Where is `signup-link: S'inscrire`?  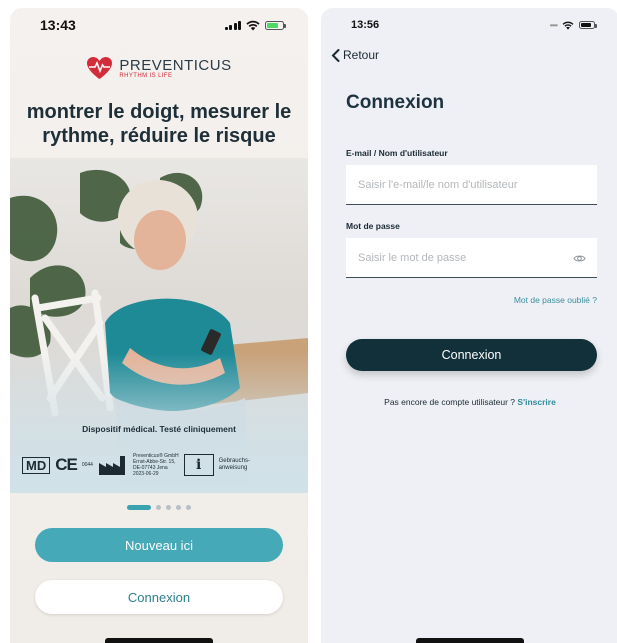
signup-link: S'inscrire is located at coordinates (536, 402).